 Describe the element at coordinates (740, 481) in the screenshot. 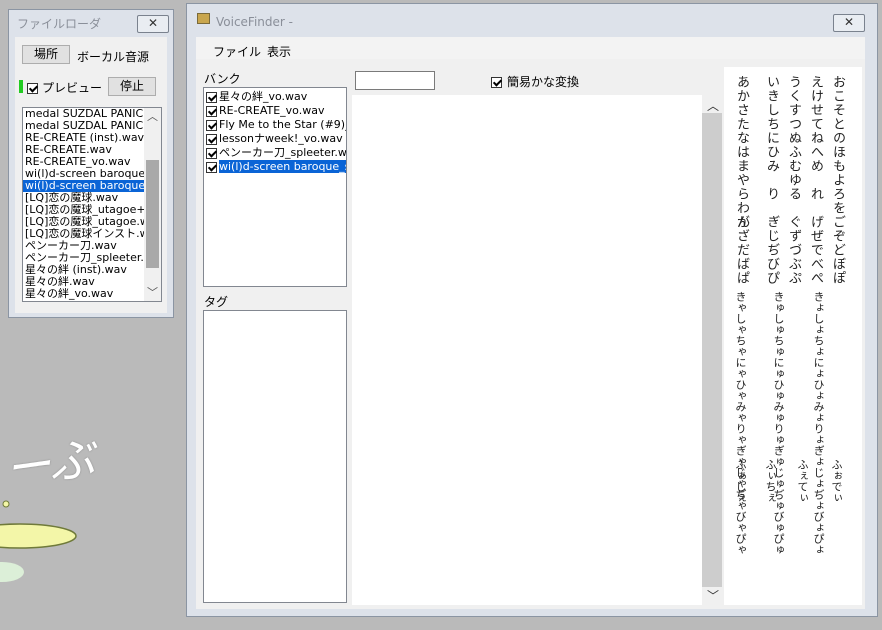

I see `kana-extra-fa: ふぁしぇ` at that location.